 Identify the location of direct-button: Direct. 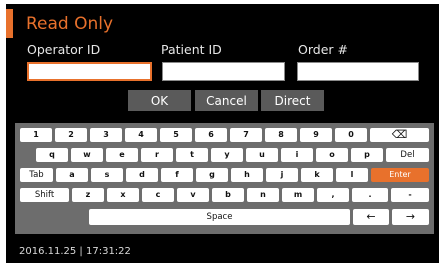
(292, 100).